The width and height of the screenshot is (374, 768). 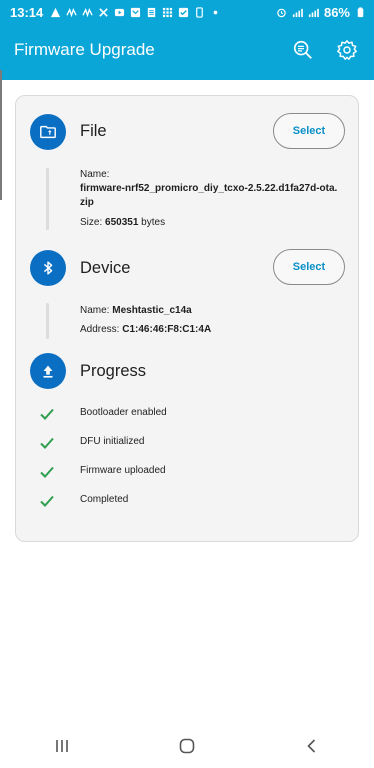 I want to click on battery-percentage: 86%, so click(x=336, y=12).